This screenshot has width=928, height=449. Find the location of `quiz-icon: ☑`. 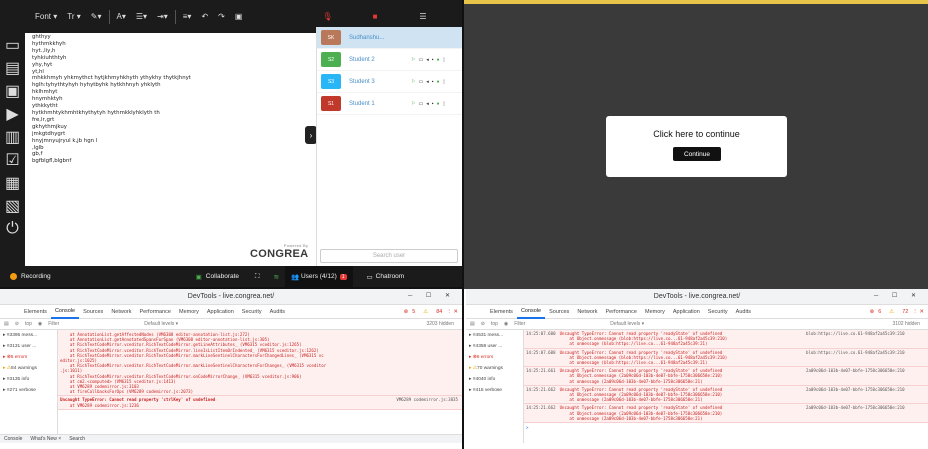

quiz-icon: ☑ is located at coordinates (12, 159).